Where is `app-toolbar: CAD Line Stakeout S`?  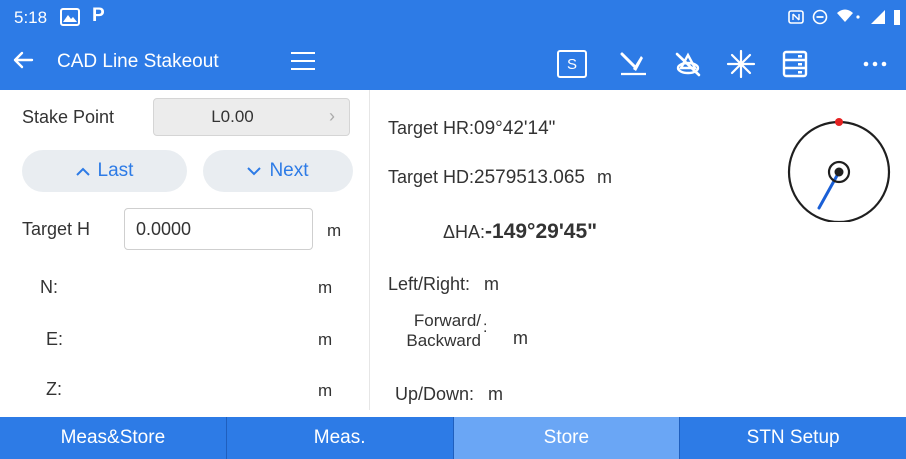
app-toolbar: CAD Line Stakeout S is located at coordinates (453, 63).